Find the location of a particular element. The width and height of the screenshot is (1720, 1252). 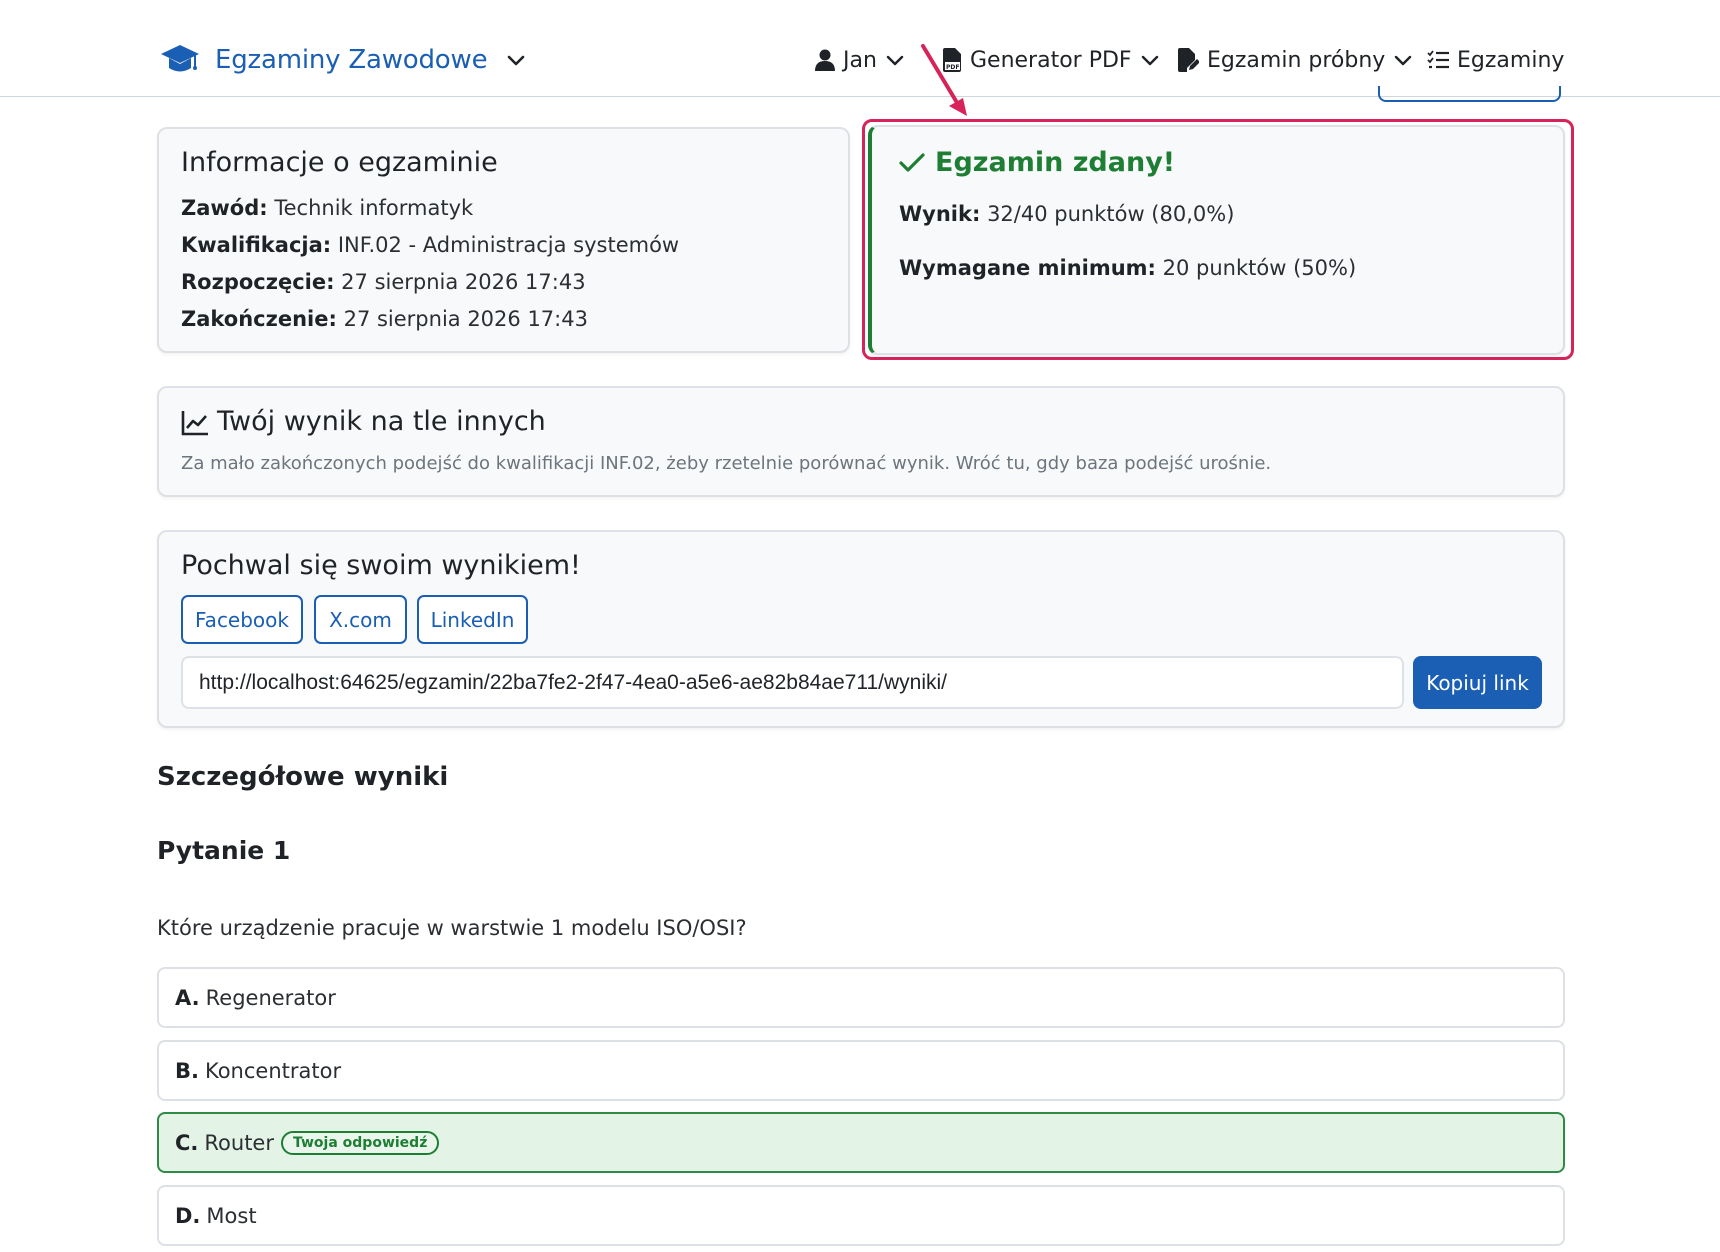

nav-user-label: Jan is located at coordinates (860, 60).